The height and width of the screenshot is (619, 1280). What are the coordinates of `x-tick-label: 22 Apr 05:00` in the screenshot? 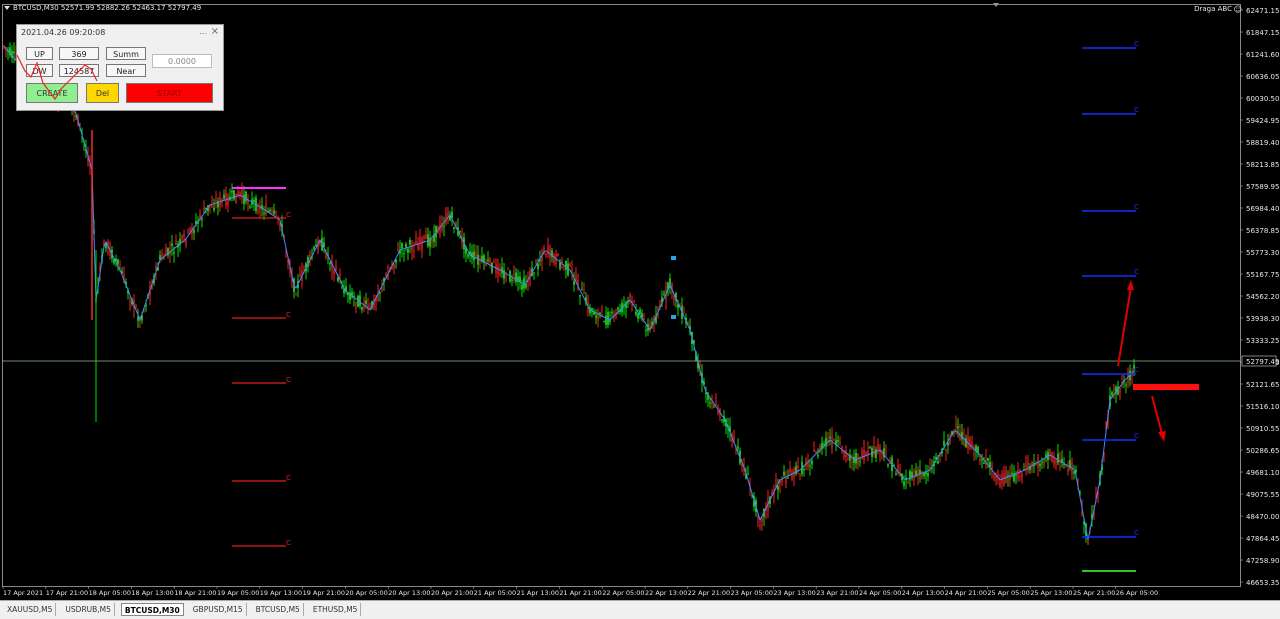 It's located at (623, 593).